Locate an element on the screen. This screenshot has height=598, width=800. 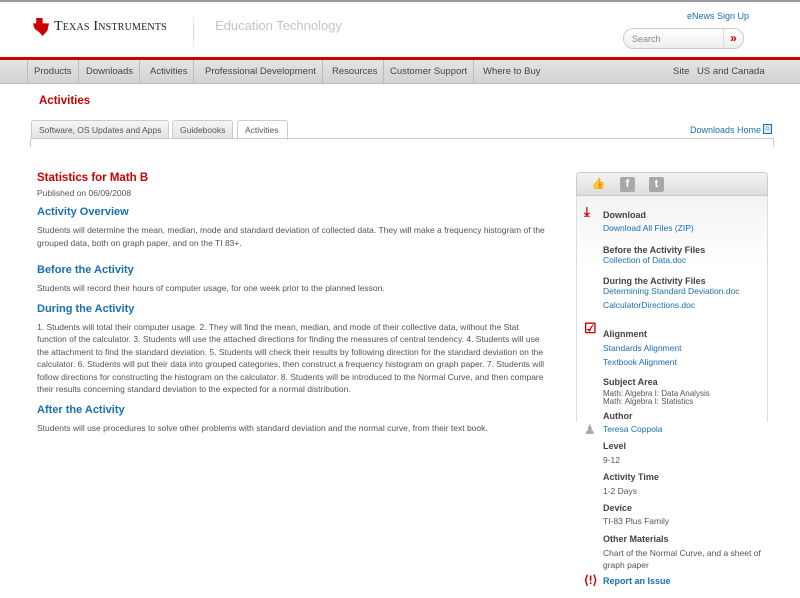
device-value: TI-83 Plus Family is located at coordinates (636, 521).